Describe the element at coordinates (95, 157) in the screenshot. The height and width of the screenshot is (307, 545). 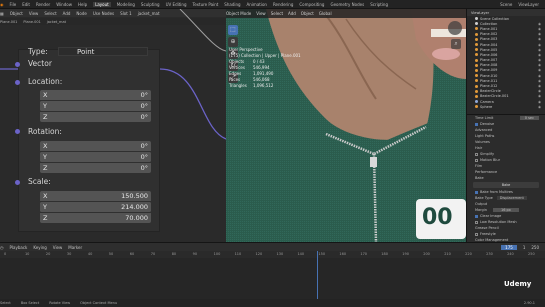
I see `rotation-y-field: Y 0°` at that location.